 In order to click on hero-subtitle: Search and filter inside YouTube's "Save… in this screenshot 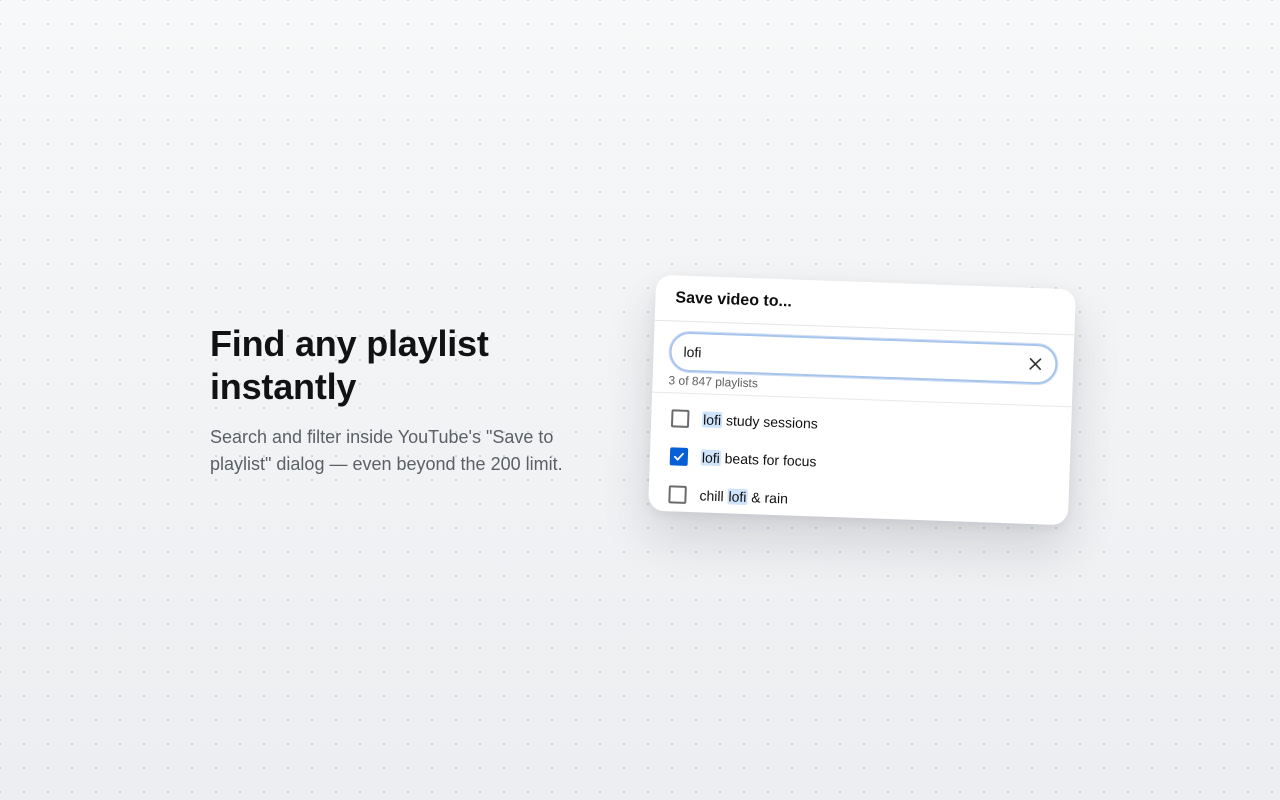, I will do `click(386, 450)`.